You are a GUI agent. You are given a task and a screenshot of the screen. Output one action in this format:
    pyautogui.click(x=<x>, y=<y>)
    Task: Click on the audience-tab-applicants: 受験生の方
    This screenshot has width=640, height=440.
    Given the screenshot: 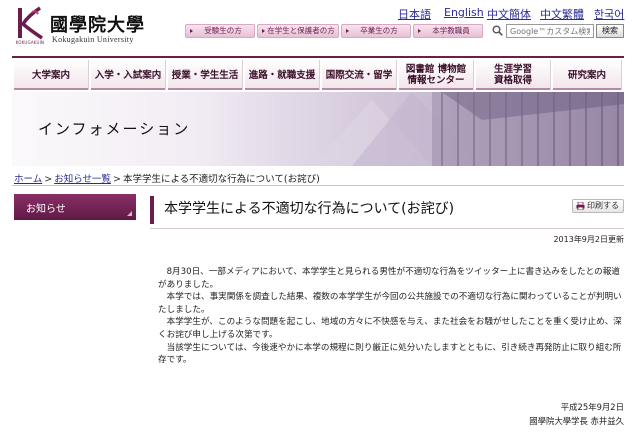 What is the action you would take?
    pyautogui.click(x=220, y=31)
    